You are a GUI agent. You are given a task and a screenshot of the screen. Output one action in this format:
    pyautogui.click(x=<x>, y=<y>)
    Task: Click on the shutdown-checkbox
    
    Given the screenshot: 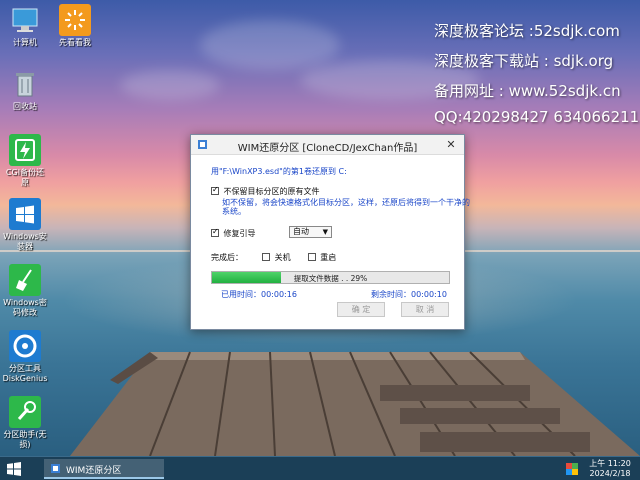 What is the action you would take?
    pyautogui.click(x=266, y=257)
    